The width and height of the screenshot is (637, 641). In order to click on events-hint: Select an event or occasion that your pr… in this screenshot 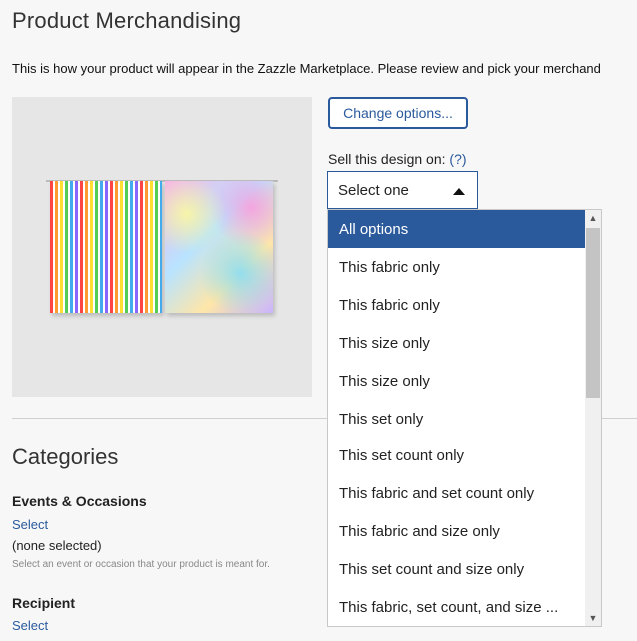, I will do `click(141, 564)`.